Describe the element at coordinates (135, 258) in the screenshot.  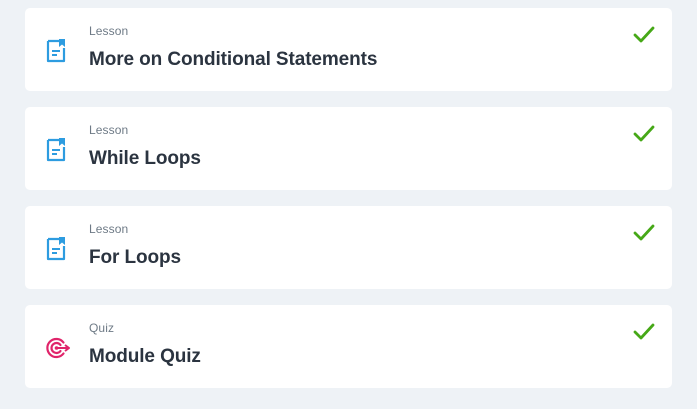
I see `item-title: For Loops` at that location.